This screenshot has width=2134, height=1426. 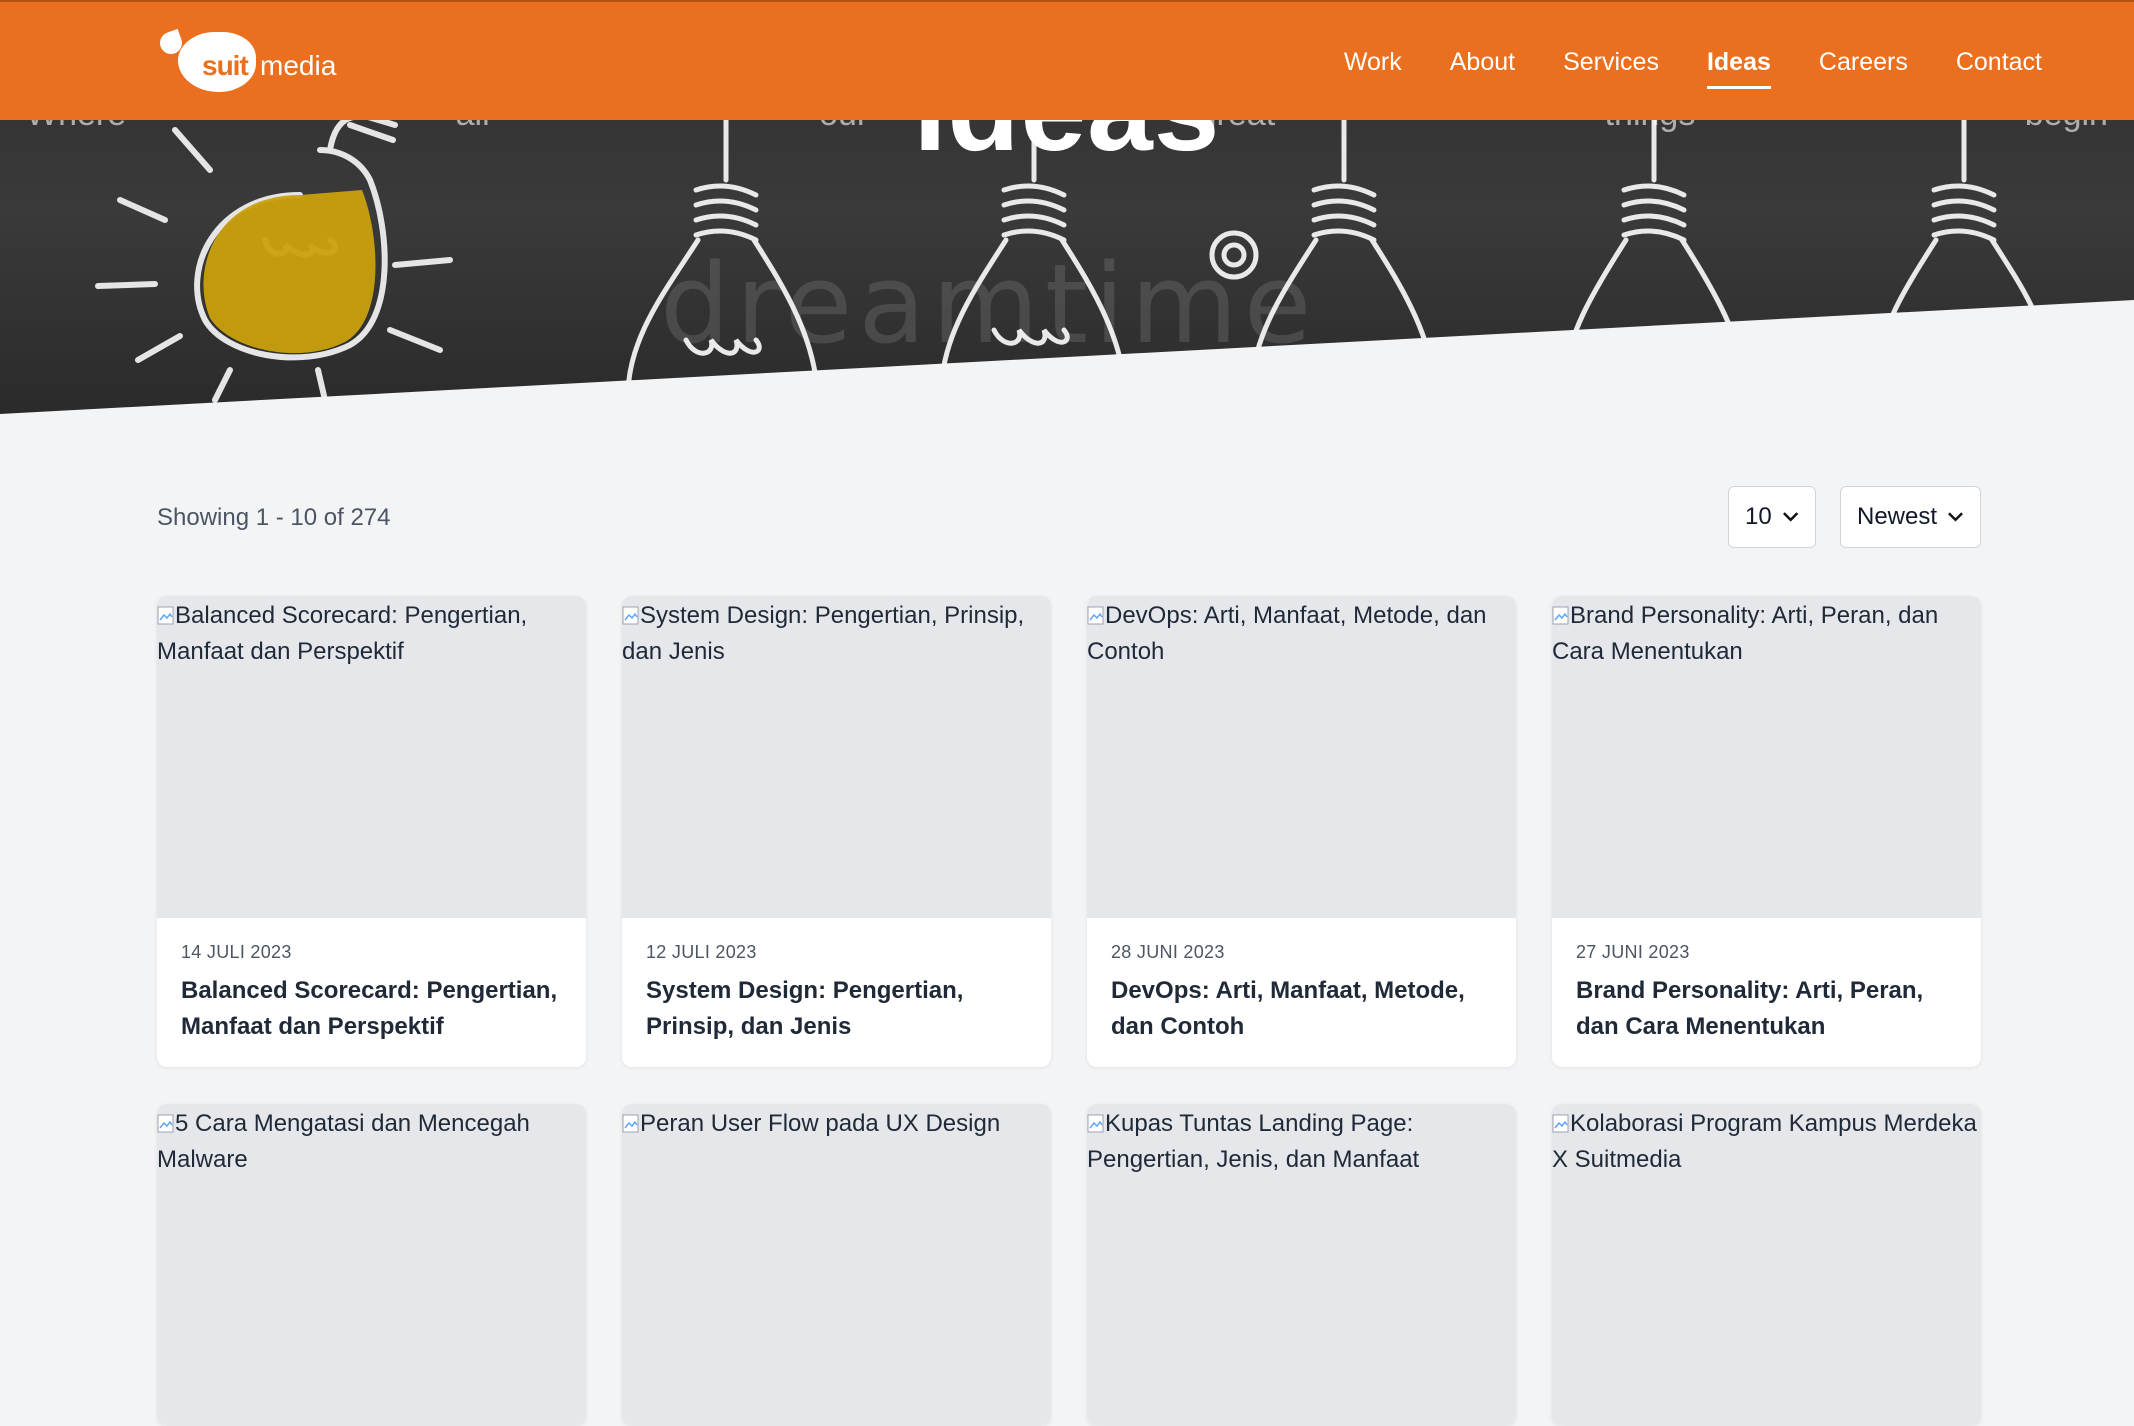 What do you see at coordinates (701, 952) in the screenshot?
I see `post-date: 12 JULI 2023` at bounding box center [701, 952].